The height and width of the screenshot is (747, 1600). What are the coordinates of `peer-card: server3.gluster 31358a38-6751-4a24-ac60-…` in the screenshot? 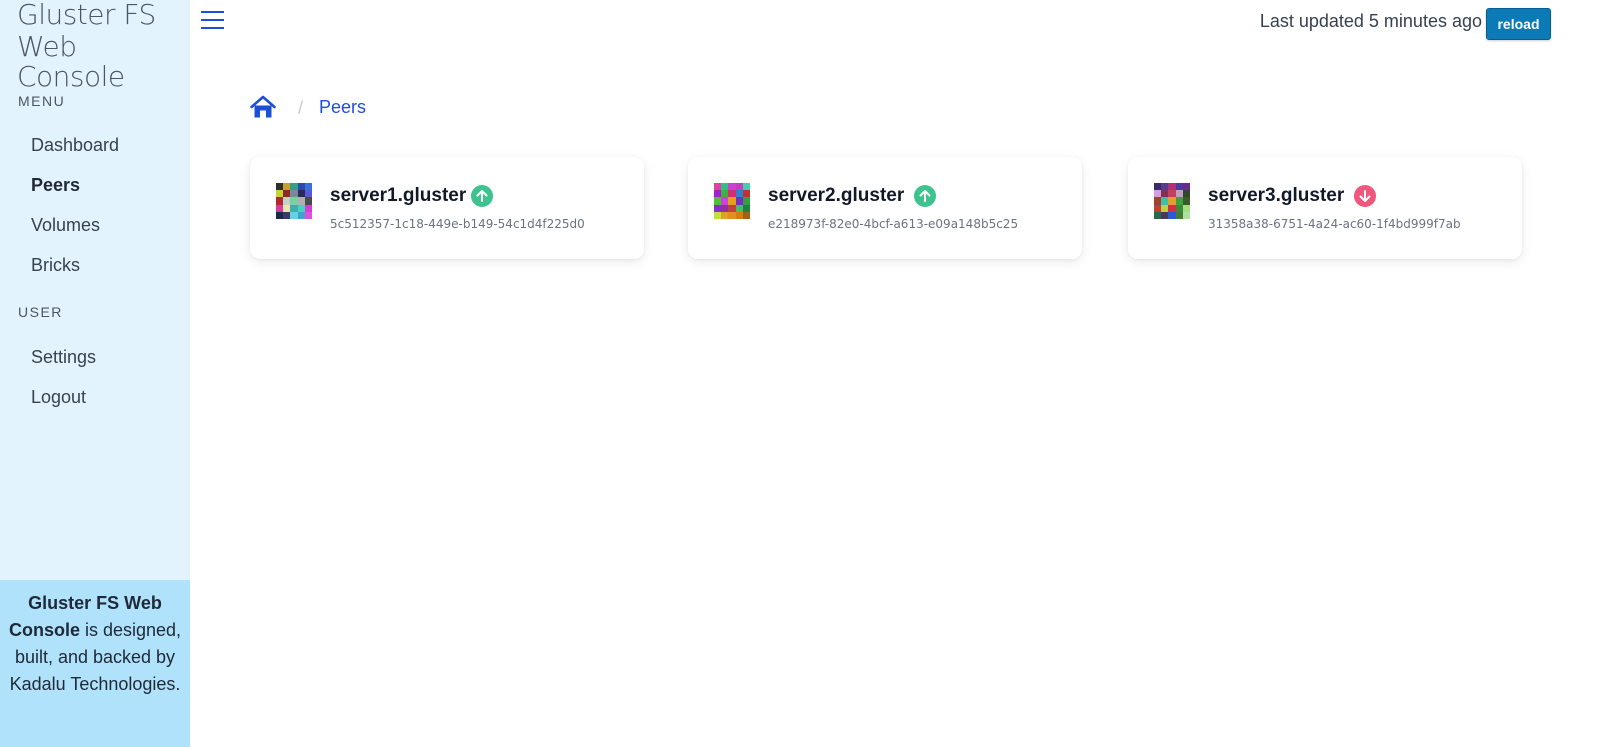 It's located at (1325, 208).